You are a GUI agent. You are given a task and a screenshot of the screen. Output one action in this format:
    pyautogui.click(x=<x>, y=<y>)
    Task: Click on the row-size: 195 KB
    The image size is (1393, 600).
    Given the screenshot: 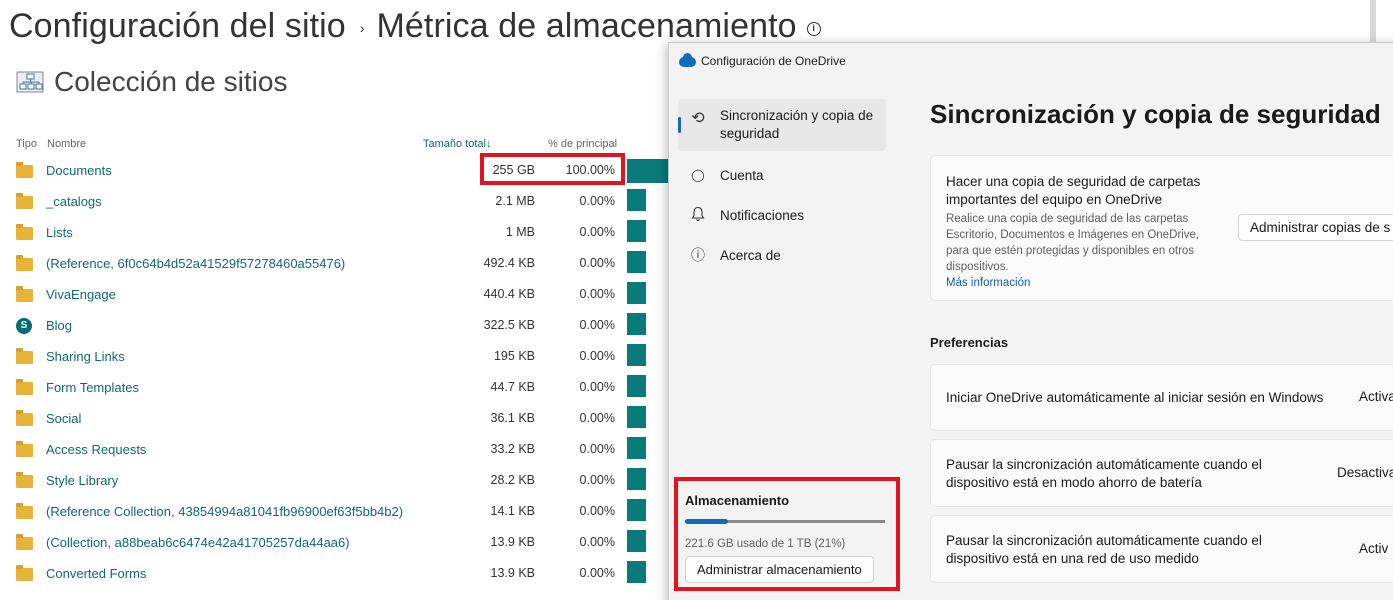 What is the action you would take?
    pyautogui.click(x=514, y=356)
    